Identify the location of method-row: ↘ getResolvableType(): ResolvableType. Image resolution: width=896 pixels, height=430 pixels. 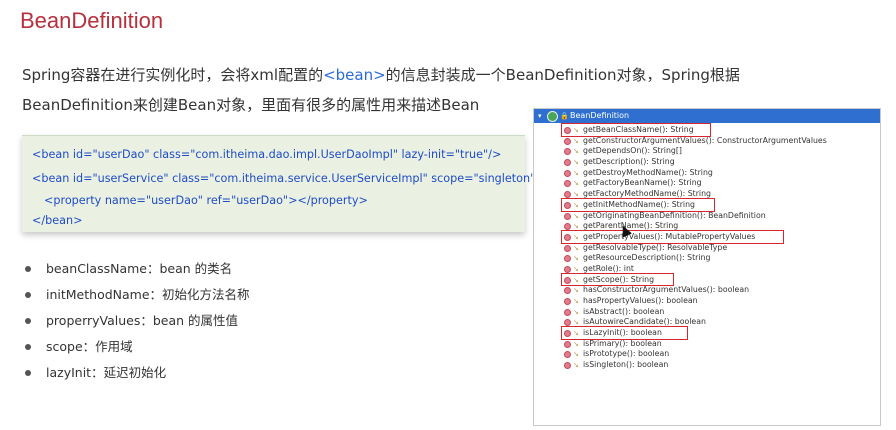
(707, 248).